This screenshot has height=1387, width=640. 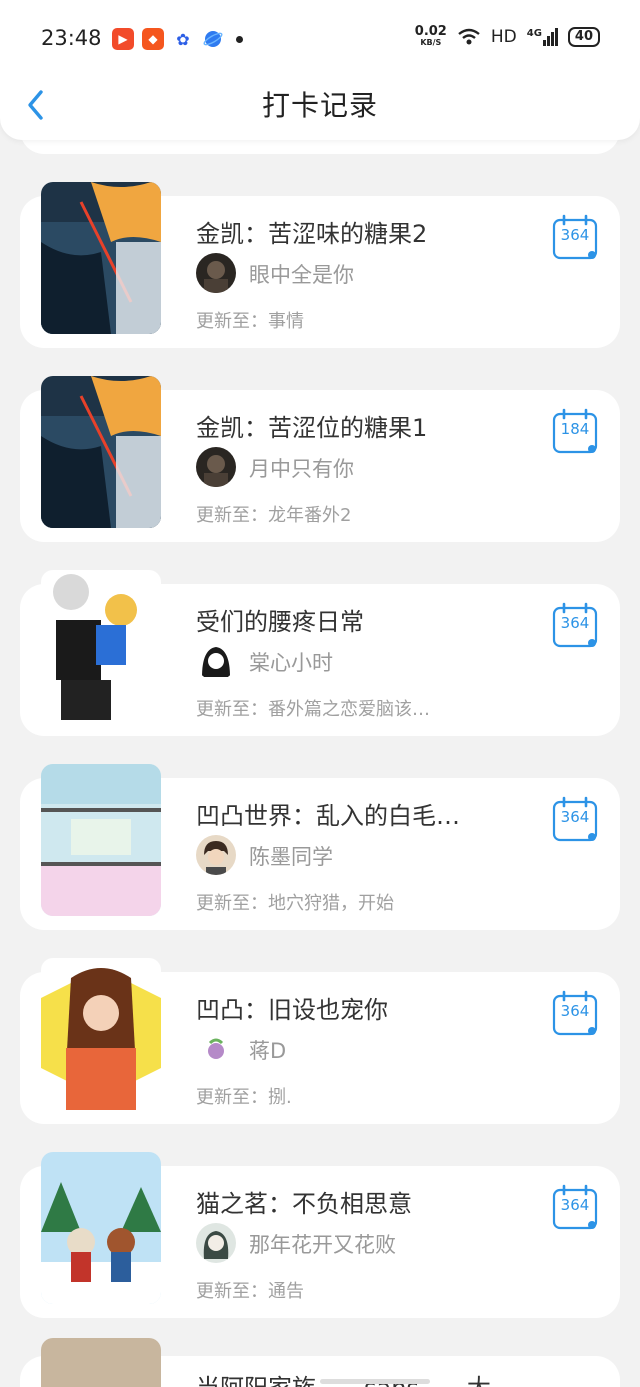 I want to click on wifi-icon, so click(x=469, y=36).